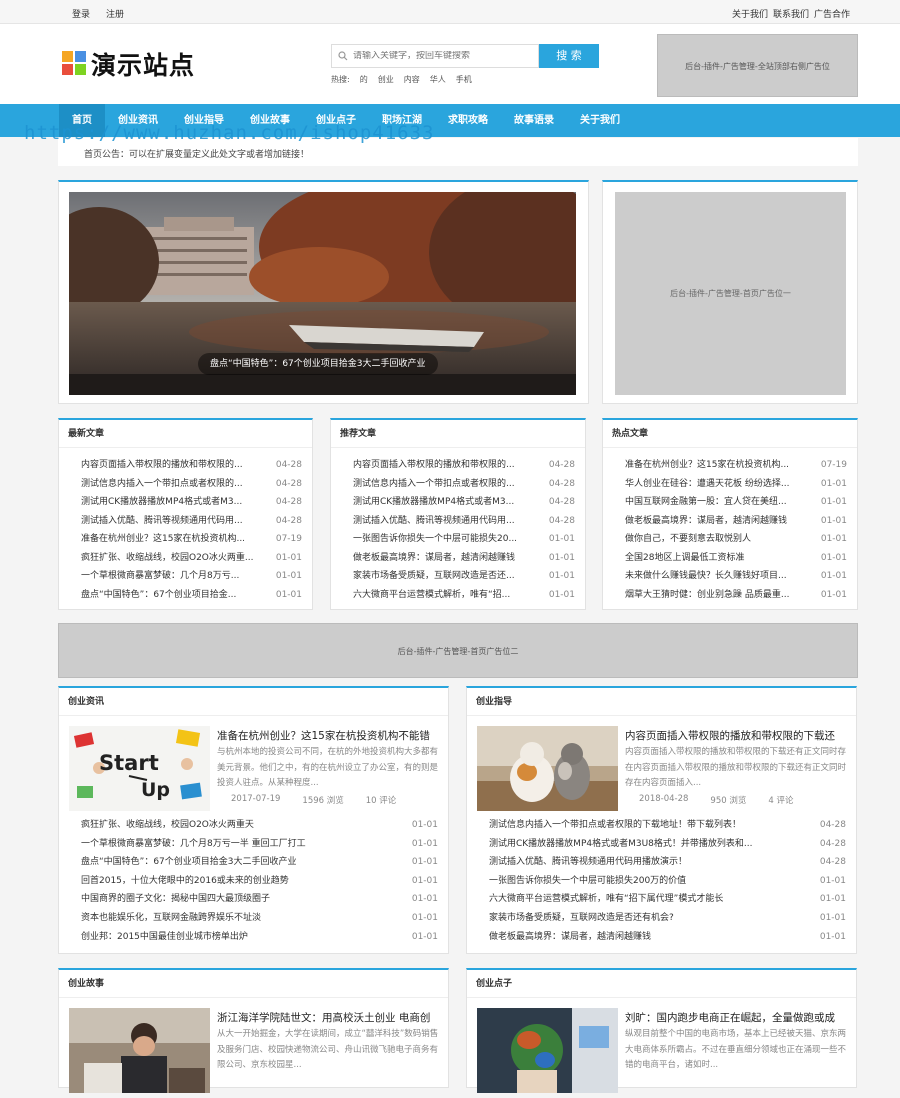 Image resolution: width=900 pixels, height=1098 pixels. What do you see at coordinates (569, 56) in the screenshot?
I see `search-button: 搜 索` at bounding box center [569, 56].